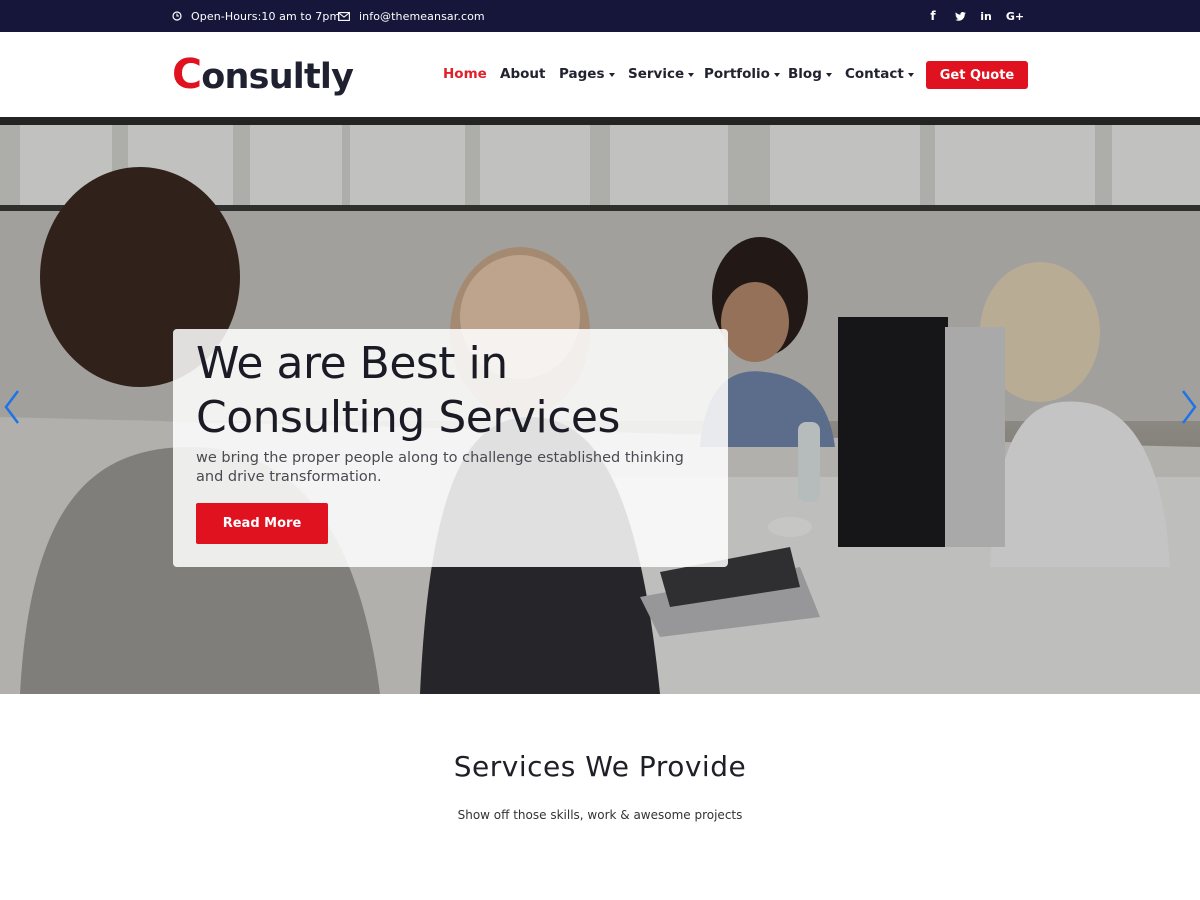  What do you see at coordinates (187, 74) in the screenshot?
I see `logo-initial: C` at bounding box center [187, 74].